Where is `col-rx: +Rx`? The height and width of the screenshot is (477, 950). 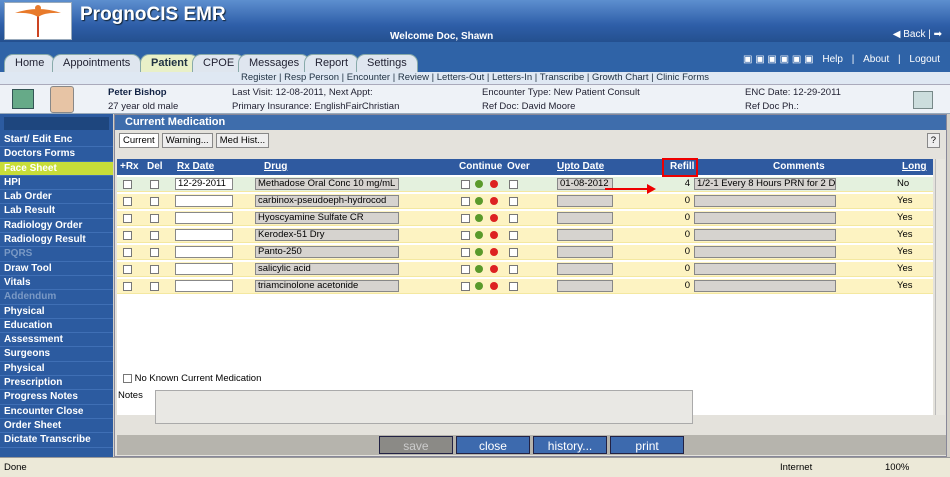 col-rx: +Rx is located at coordinates (129, 166).